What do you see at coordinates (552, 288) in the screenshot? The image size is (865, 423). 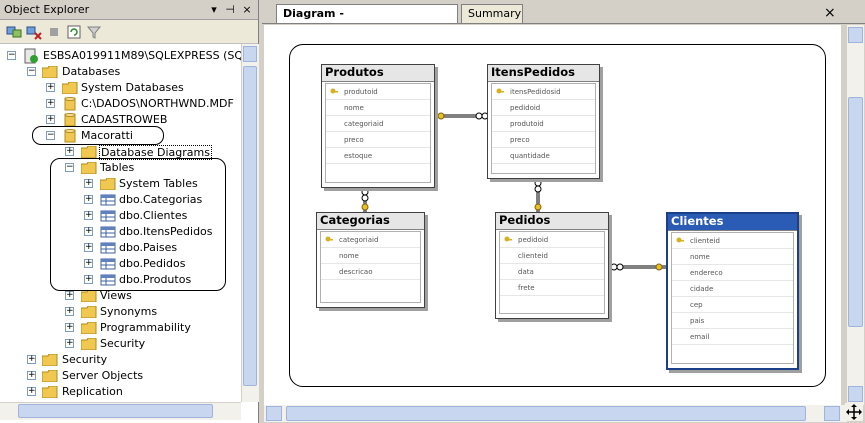 I see `field-row: frete` at bounding box center [552, 288].